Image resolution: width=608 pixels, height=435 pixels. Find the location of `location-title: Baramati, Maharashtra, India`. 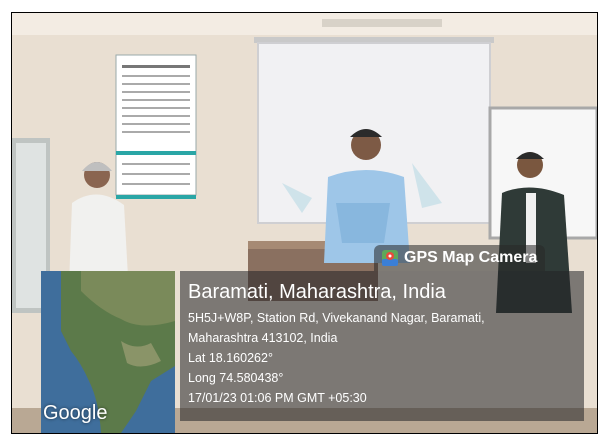

location-title: Baramati, Maharashtra, India is located at coordinates (317, 292).